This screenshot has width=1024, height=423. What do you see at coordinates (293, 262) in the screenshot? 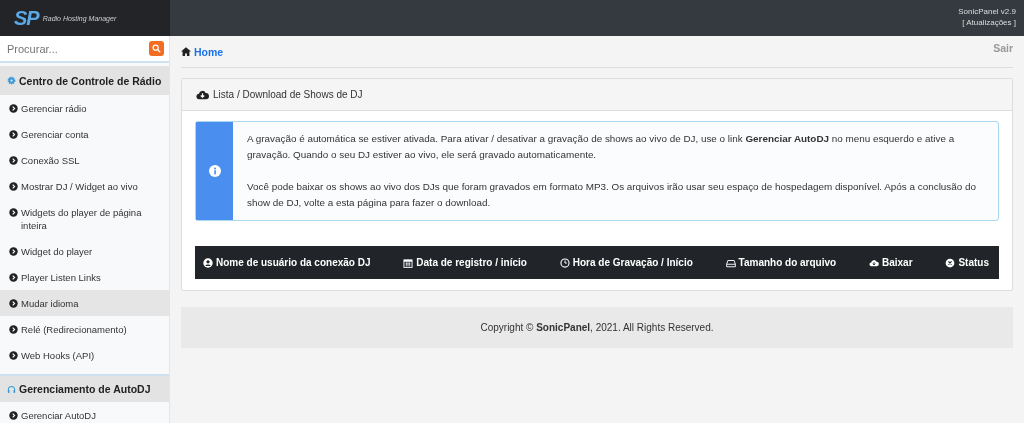
I see `column-header: Nome de usuário da conexão DJ` at bounding box center [293, 262].